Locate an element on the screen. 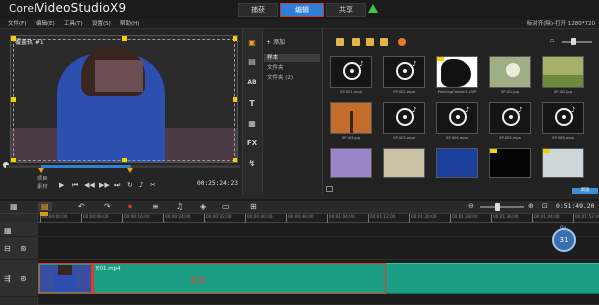 This screenshot has height=305, width=599. zoom-percent-badge: 31 is located at coordinates (564, 240).